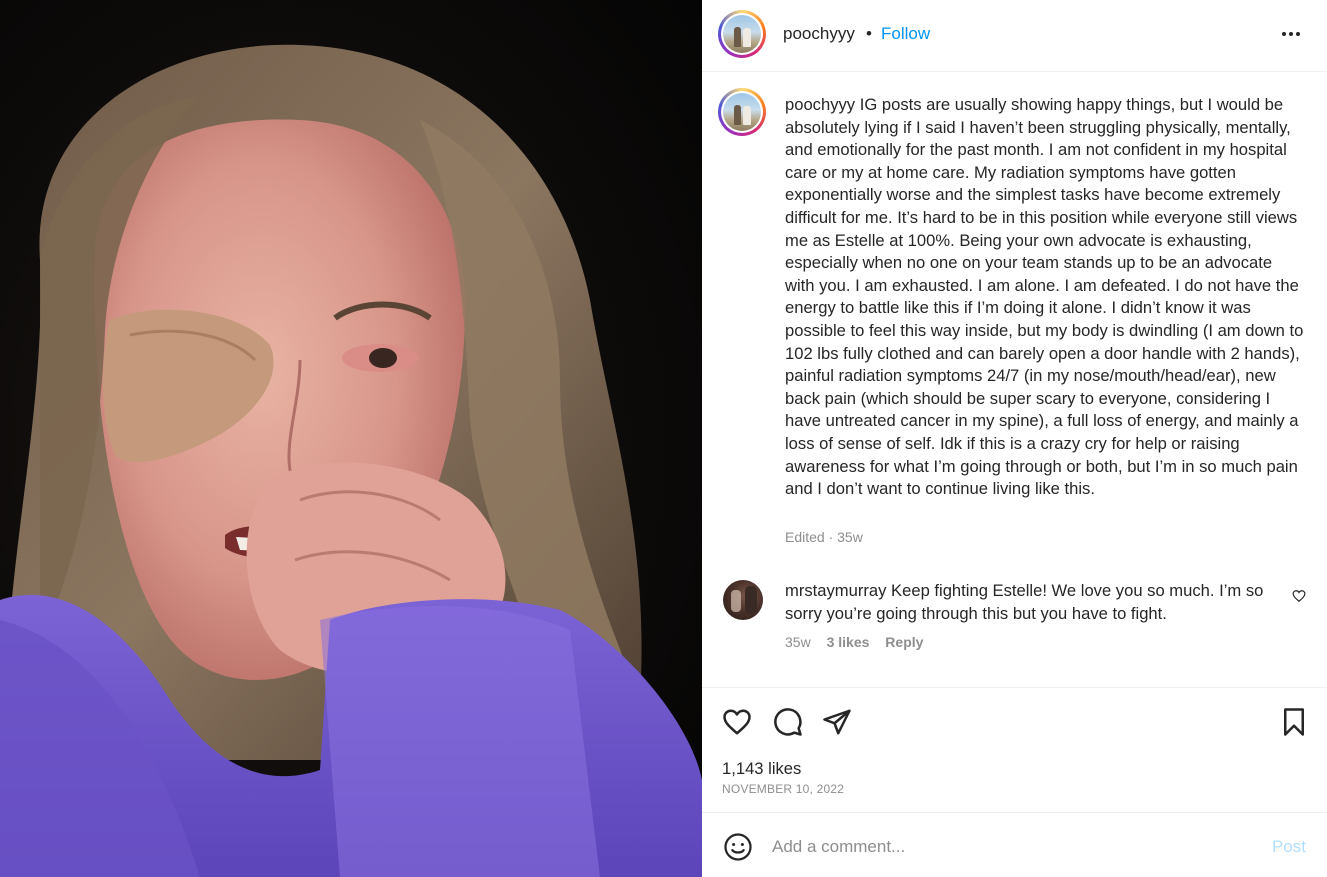 The height and width of the screenshot is (877, 1327). I want to click on comment-time: 35w, so click(798, 642).